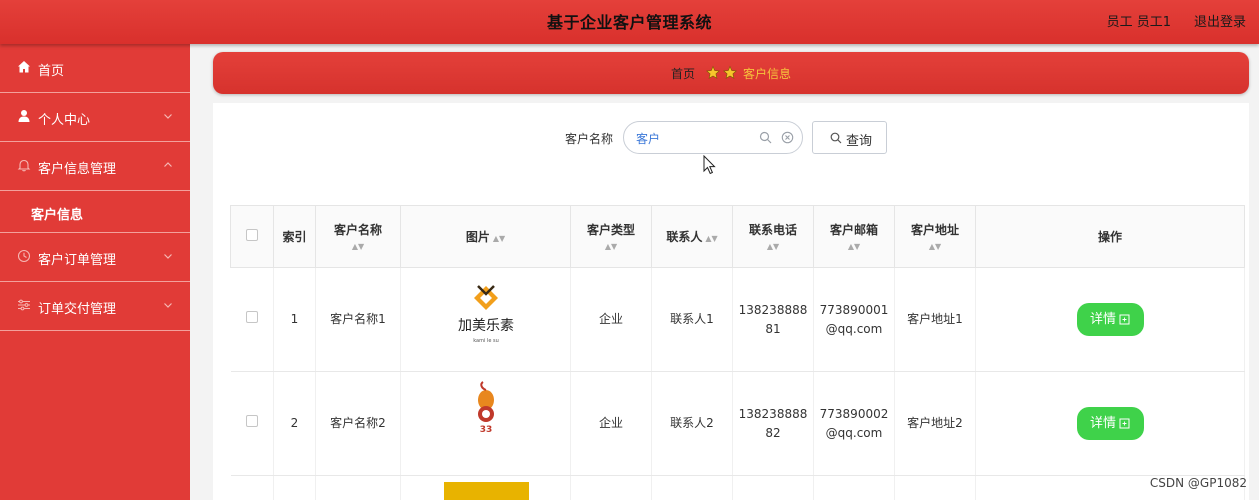  What do you see at coordinates (692, 487) in the screenshot?
I see `cell-contact` at bounding box center [692, 487].